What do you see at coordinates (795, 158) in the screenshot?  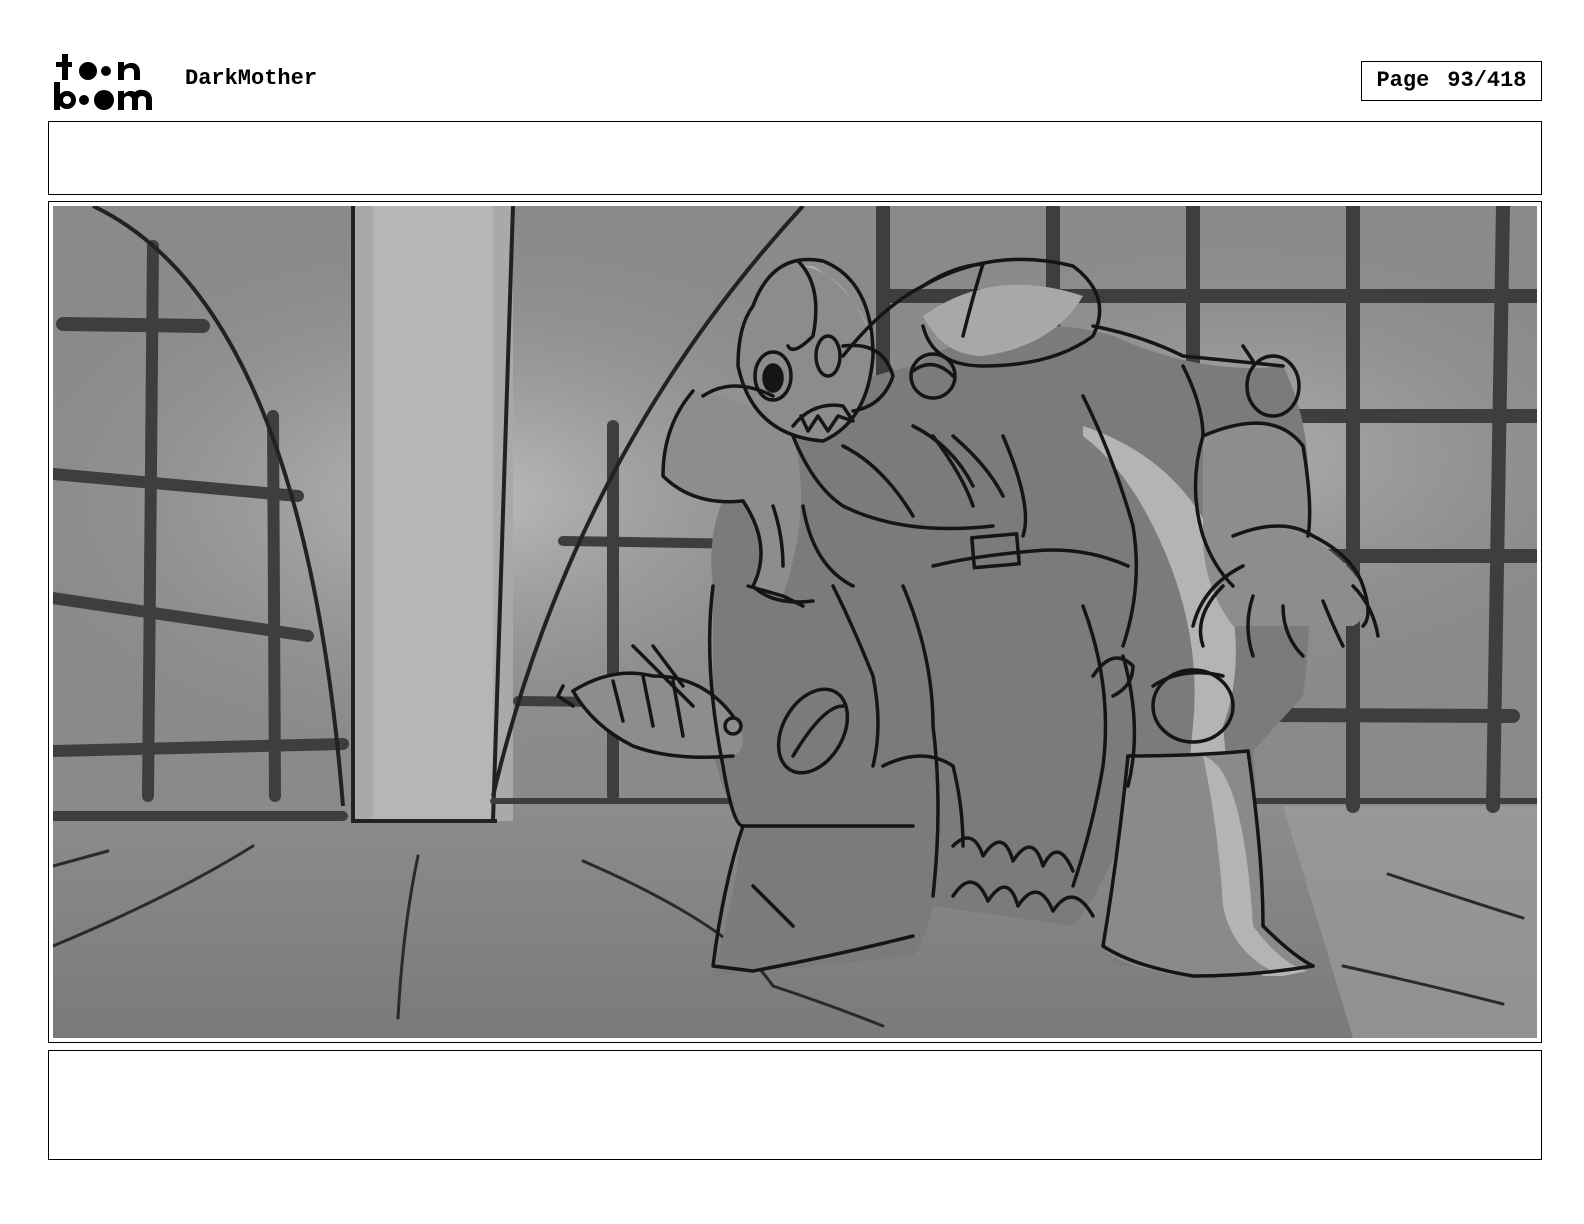 I see `caption-box-top` at bounding box center [795, 158].